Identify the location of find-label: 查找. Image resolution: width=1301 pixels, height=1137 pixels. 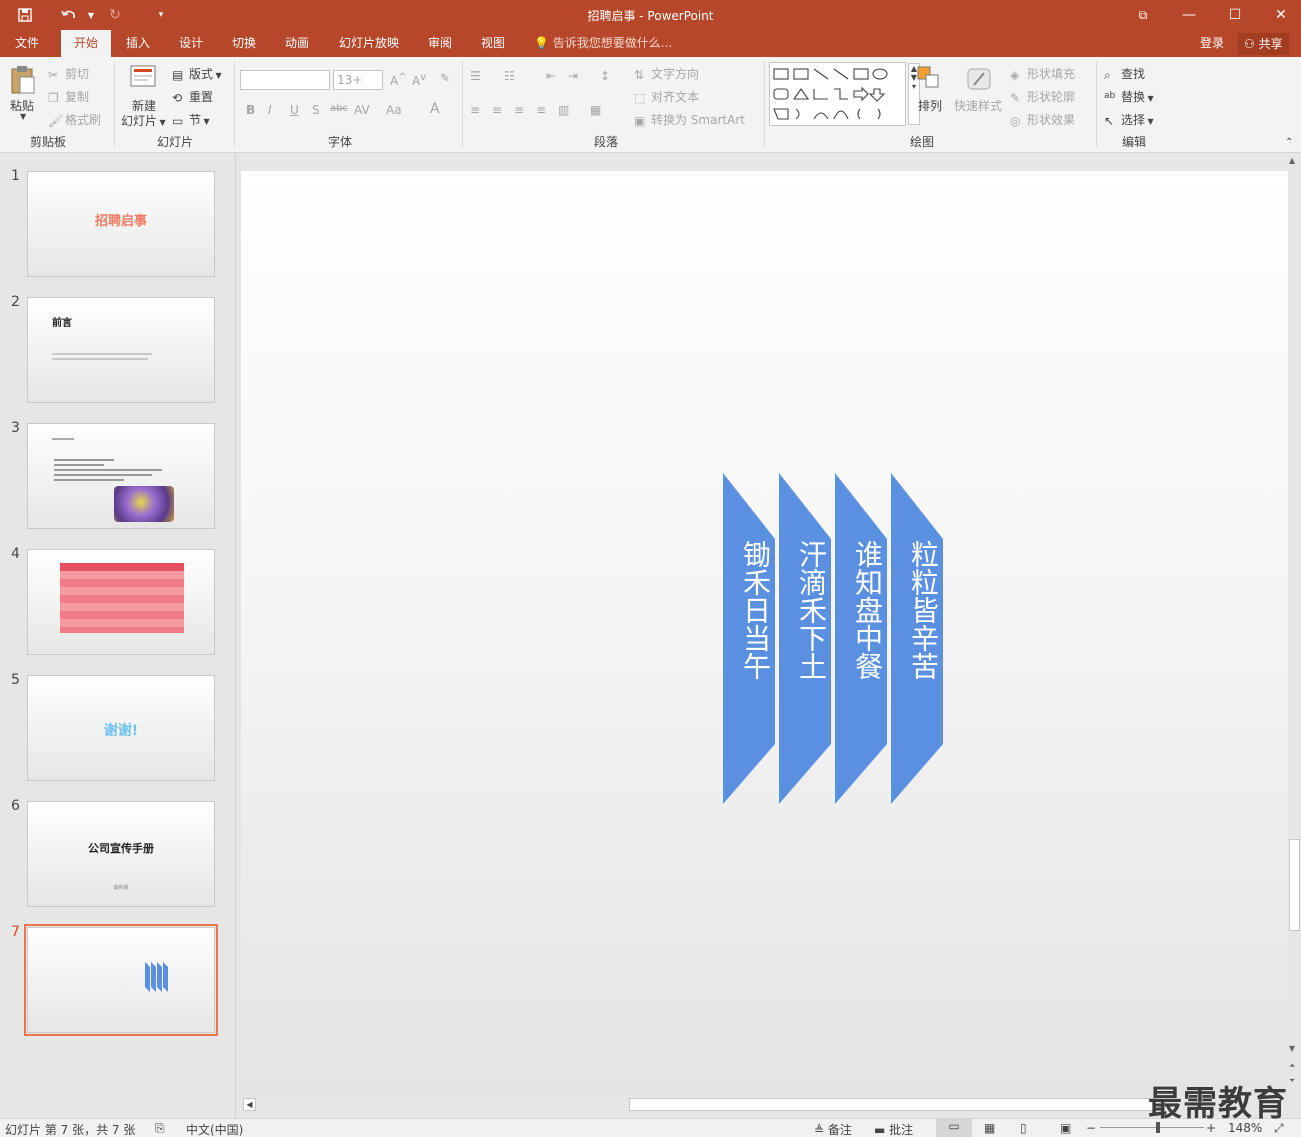
(1133, 74).